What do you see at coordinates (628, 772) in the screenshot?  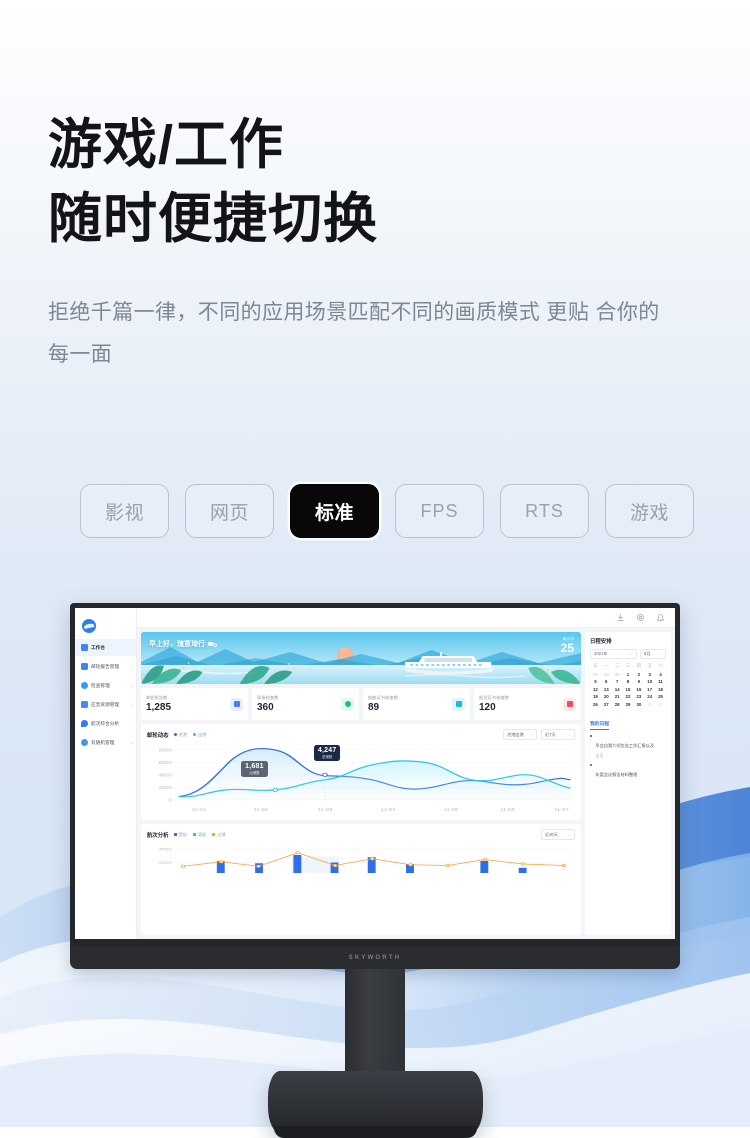 I see `schedule-item: 年度会议报告材料整理` at bounding box center [628, 772].